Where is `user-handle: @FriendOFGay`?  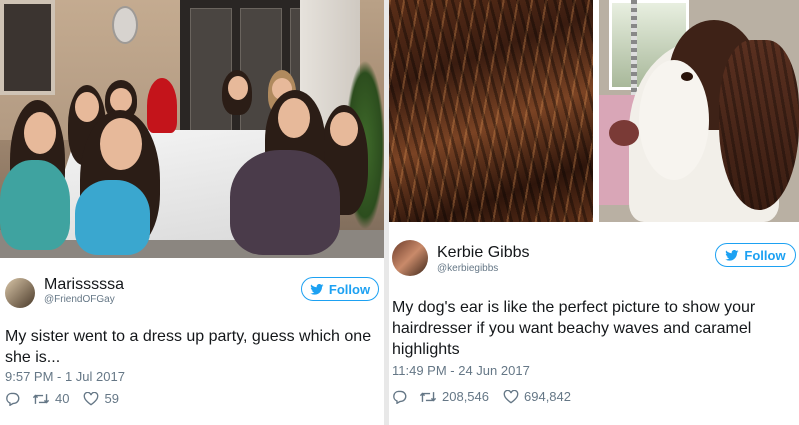 user-handle: @FriendOFGay is located at coordinates (79, 299).